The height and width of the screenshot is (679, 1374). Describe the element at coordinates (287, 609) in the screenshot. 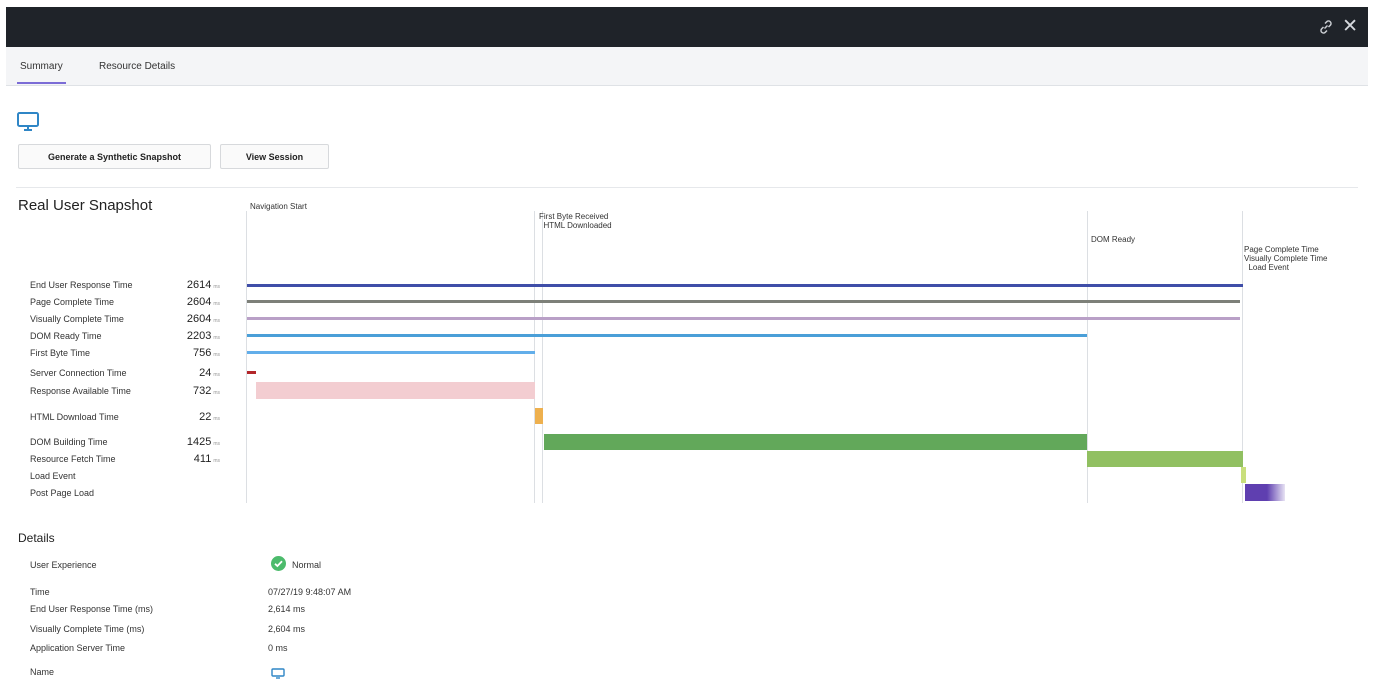

I see `detail-value-end-user-response: 2,614 ms` at that location.